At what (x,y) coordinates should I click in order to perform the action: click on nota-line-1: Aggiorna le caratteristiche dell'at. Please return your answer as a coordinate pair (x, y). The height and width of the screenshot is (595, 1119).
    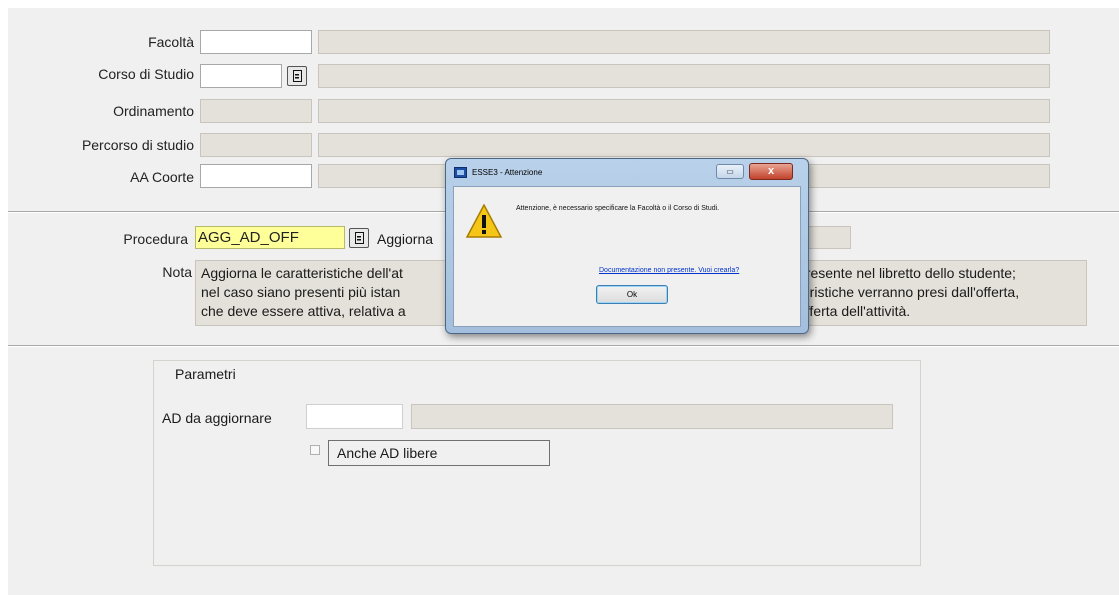
    Looking at the image, I should click on (302, 273).